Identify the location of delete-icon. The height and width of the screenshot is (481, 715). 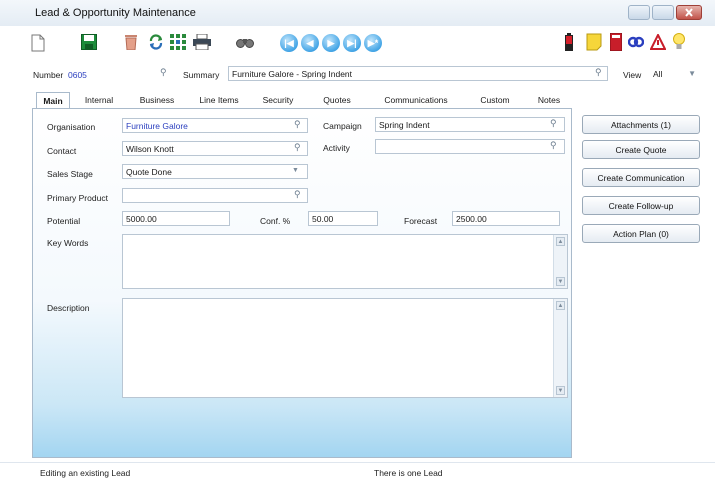
(131, 42).